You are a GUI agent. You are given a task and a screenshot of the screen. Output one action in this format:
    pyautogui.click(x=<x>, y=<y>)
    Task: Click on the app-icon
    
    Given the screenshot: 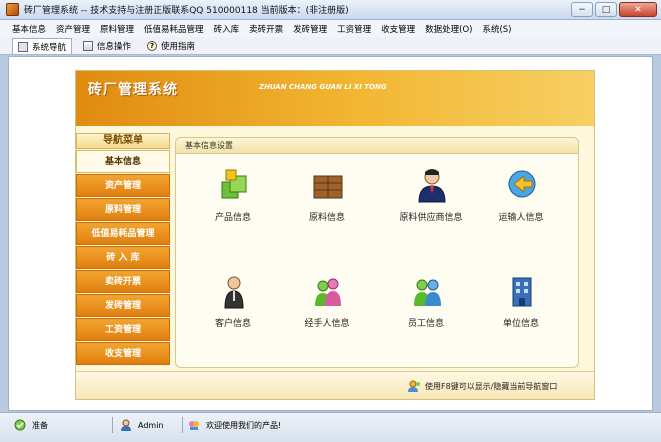 What is the action you would take?
    pyautogui.click(x=12, y=9)
    